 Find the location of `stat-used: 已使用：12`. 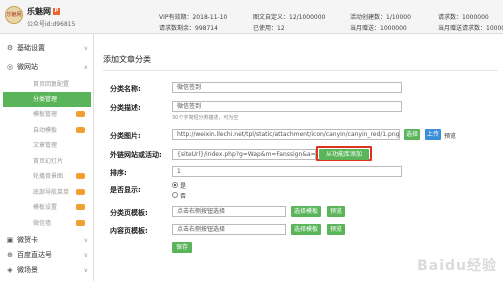

stat-used: 已使用：12 is located at coordinates (269, 28).